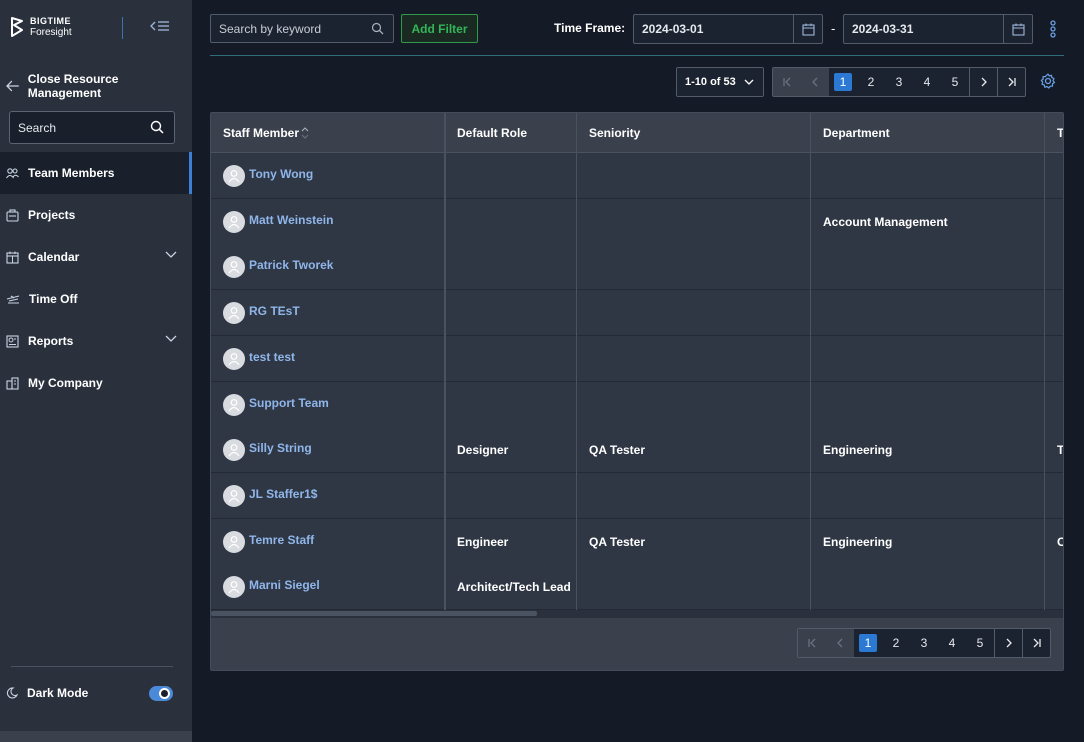 This screenshot has width=1084, height=742. Describe the element at coordinates (1017, 29) in the screenshot. I see `date-to-calendar-button` at that location.